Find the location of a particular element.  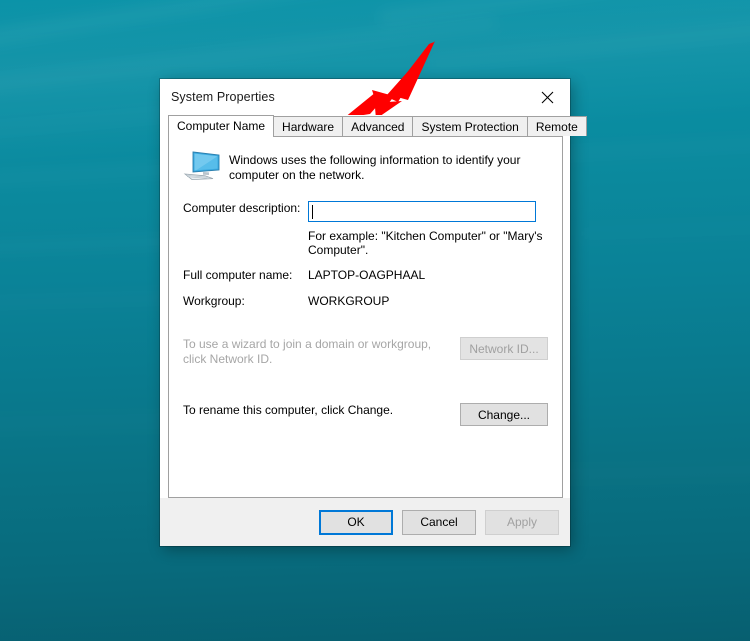

tab-system-protection: System Protection is located at coordinates (470, 126).